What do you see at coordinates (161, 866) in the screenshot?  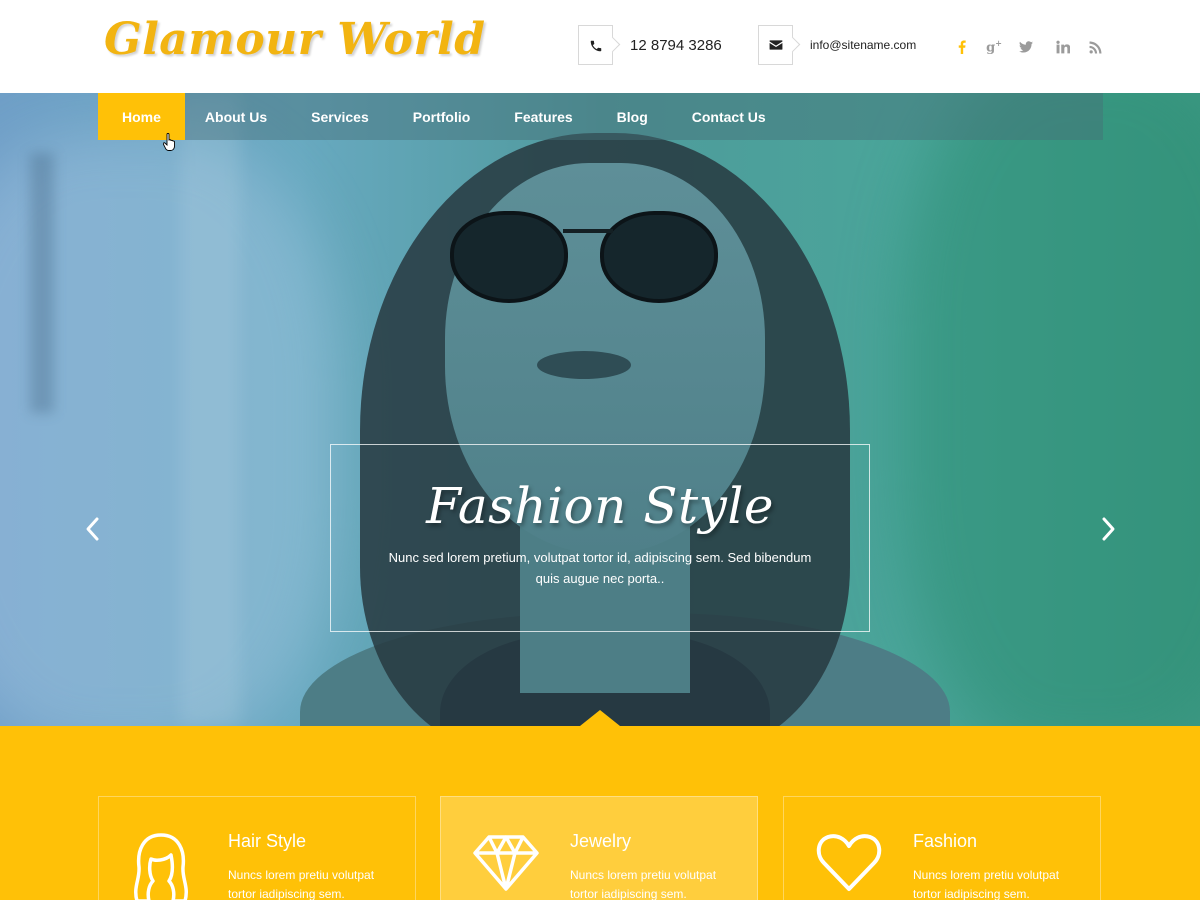 I see `hair-style-icon` at bounding box center [161, 866].